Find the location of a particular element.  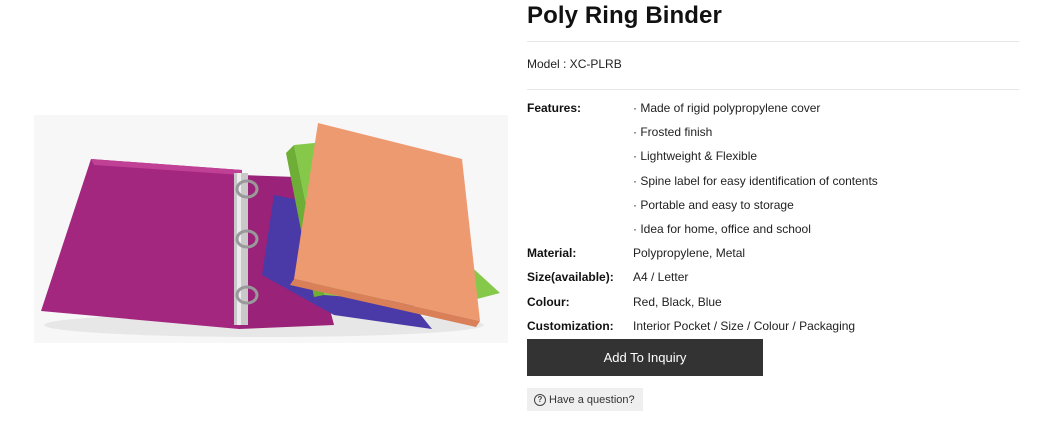

spec-value: · Lightweight & Flexible is located at coordinates (695, 156).